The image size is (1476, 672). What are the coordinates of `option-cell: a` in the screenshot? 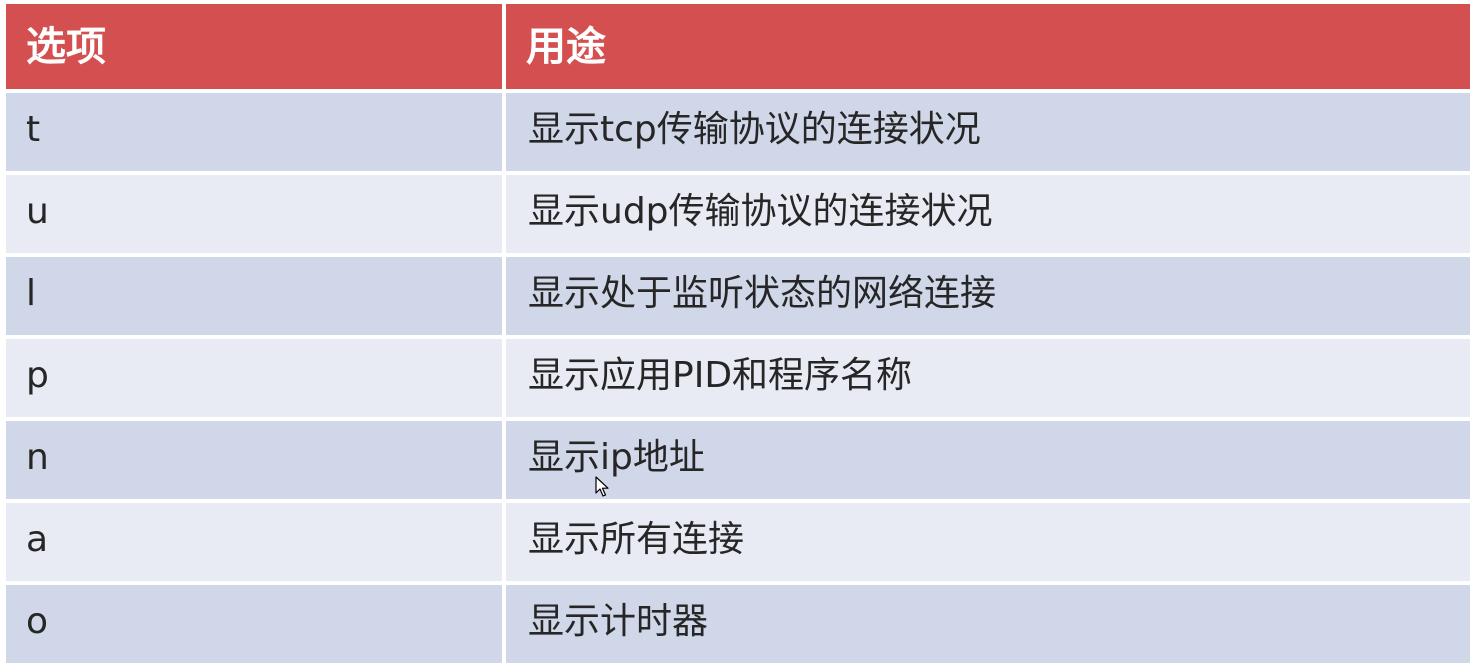 It's located at (254, 542).